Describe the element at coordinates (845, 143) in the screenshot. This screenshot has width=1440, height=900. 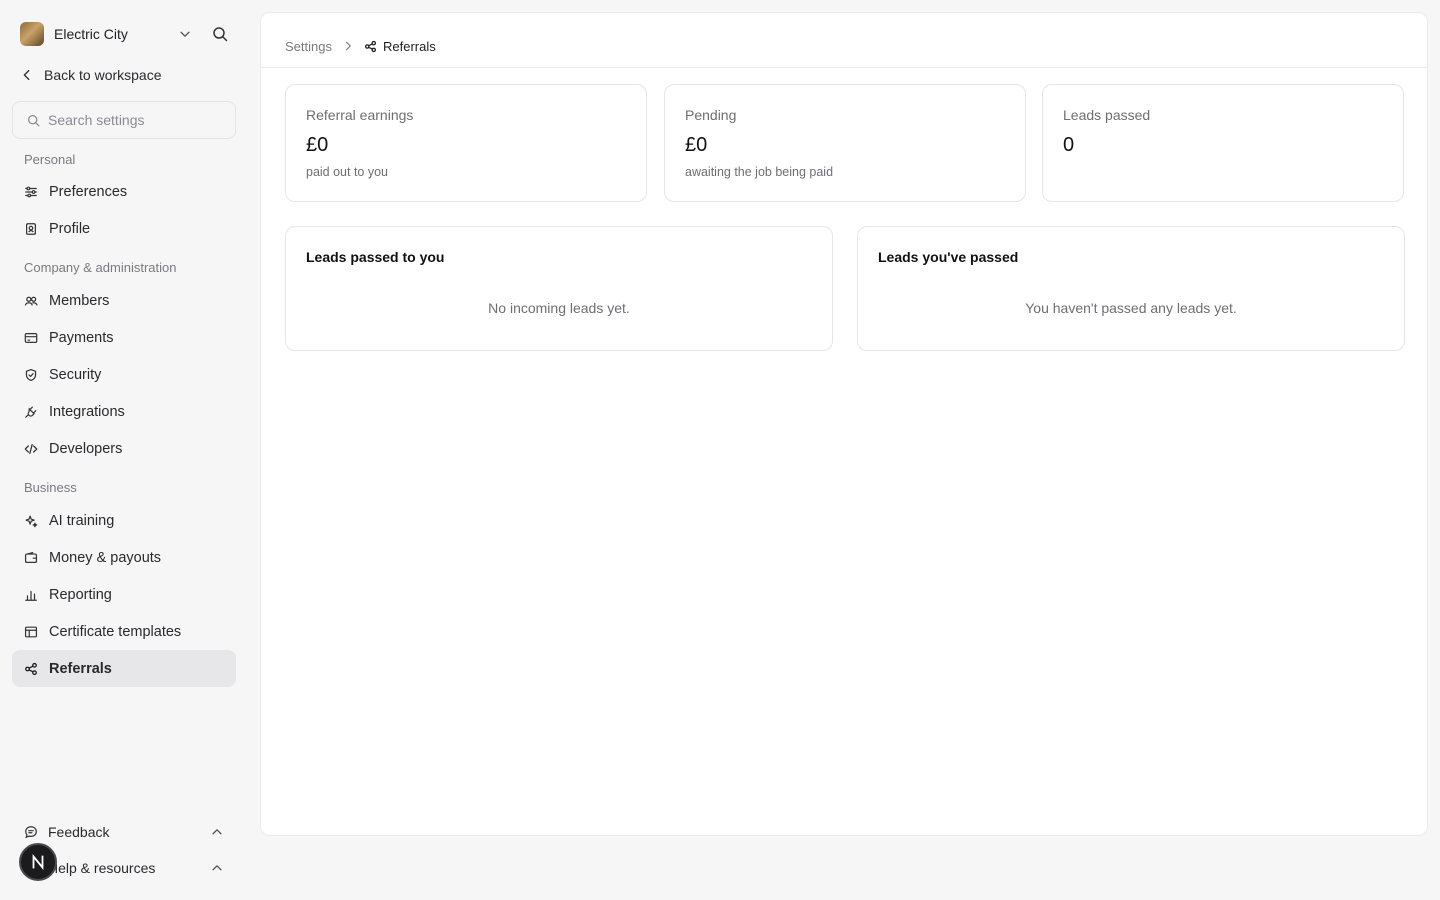
I see `pending-card: Pending £0 awaiting the job being paid` at that location.